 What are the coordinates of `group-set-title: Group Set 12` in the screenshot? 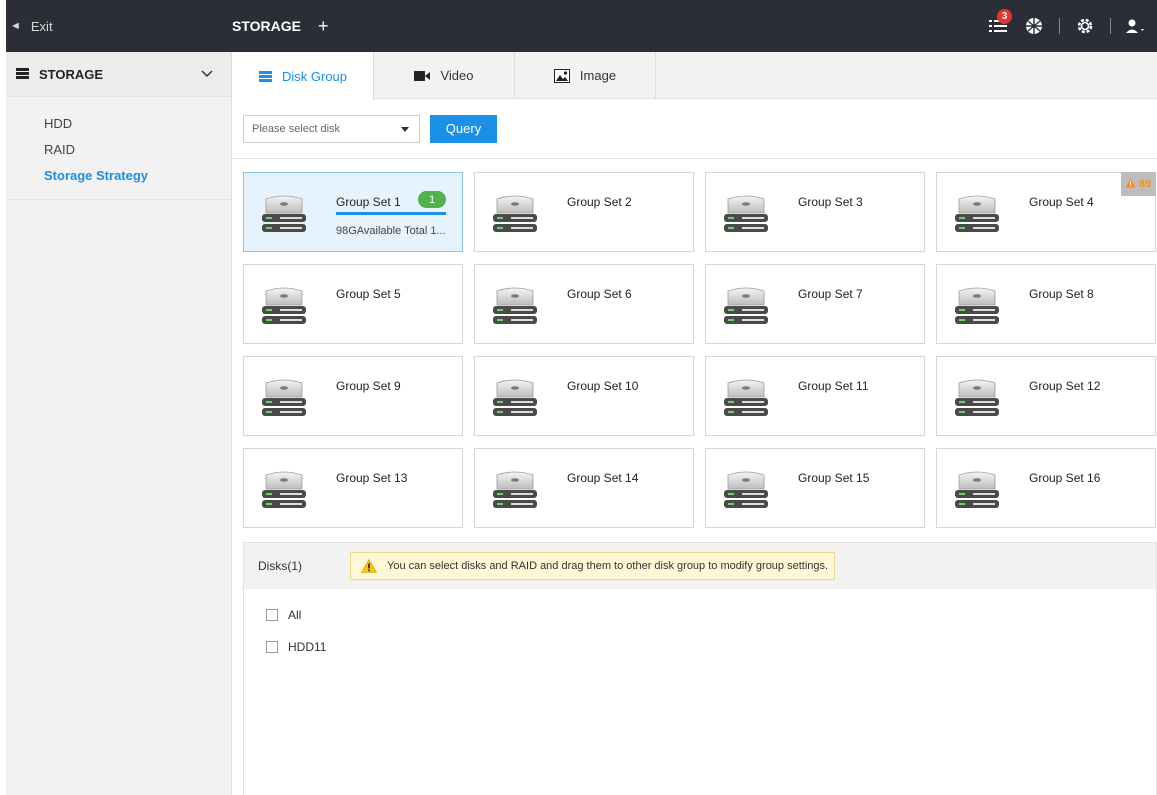 It's located at (1065, 386).